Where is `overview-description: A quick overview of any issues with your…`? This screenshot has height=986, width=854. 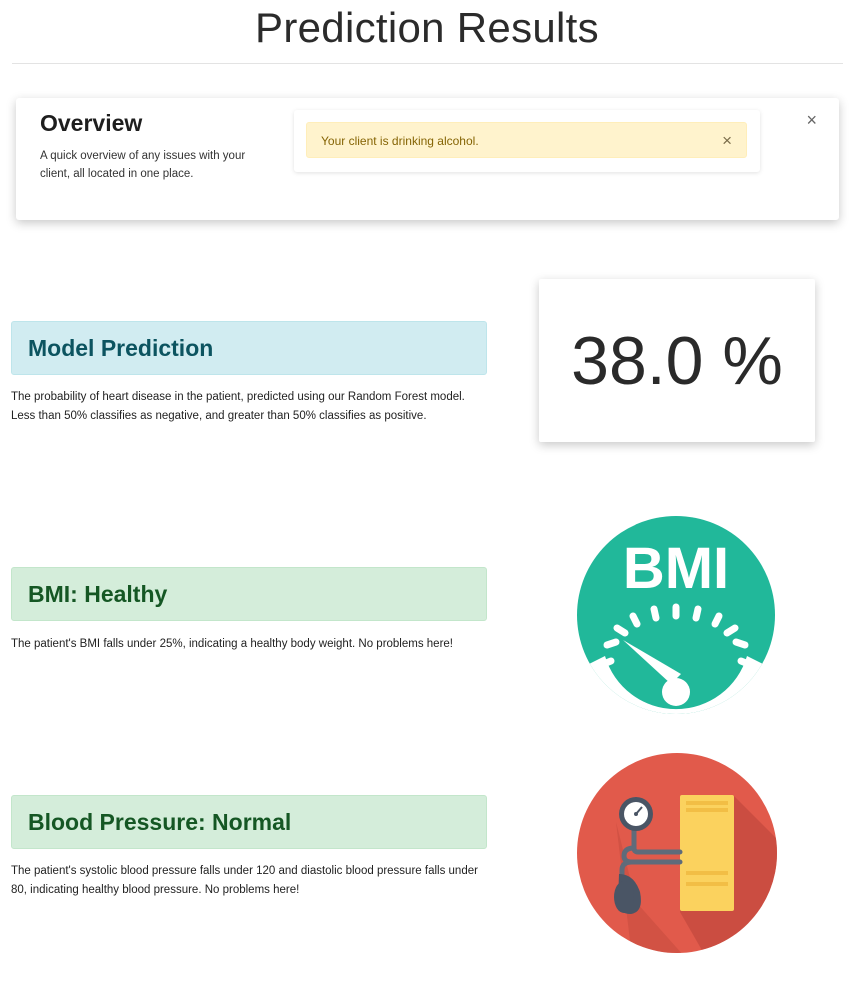
overview-description: A quick overview of any issues with your… is located at coordinates (143, 165).